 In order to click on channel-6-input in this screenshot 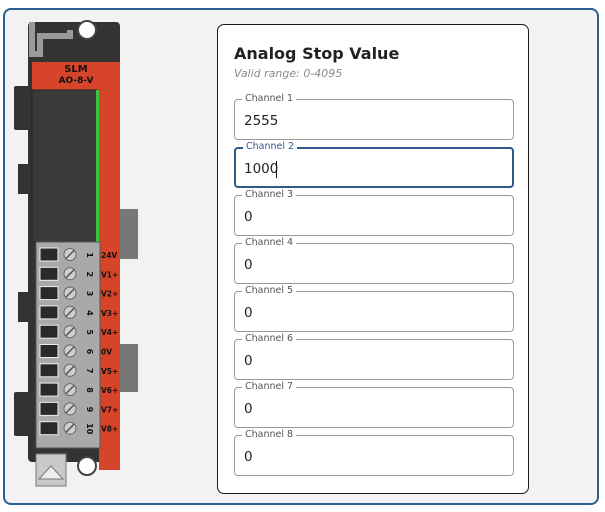, I will do `click(371, 361)`.